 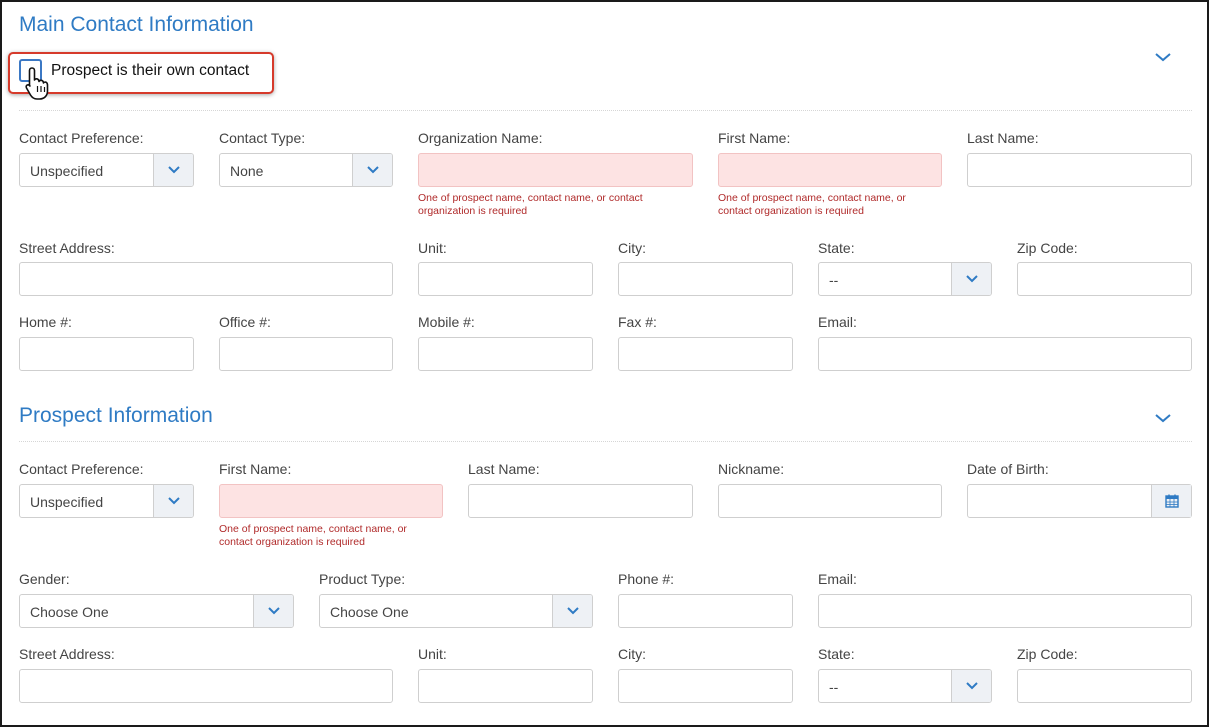 What do you see at coordinates (480, 138) in the screenshot?
I see `organization-name-label: Organization Name:` at bounding box center [480, 138].